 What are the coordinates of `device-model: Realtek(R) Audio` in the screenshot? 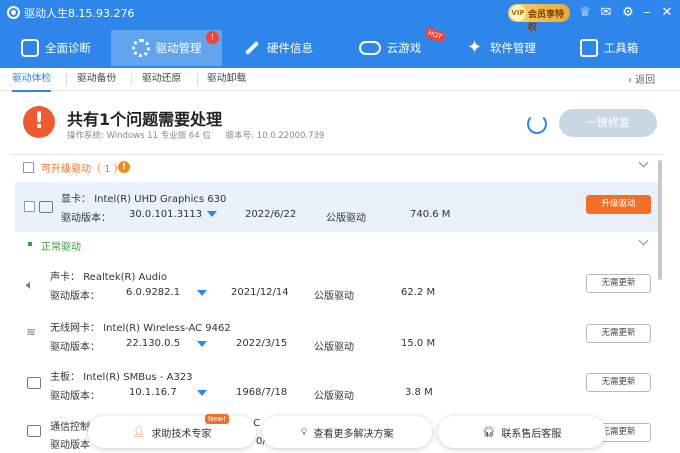 It's located at (125, 277).